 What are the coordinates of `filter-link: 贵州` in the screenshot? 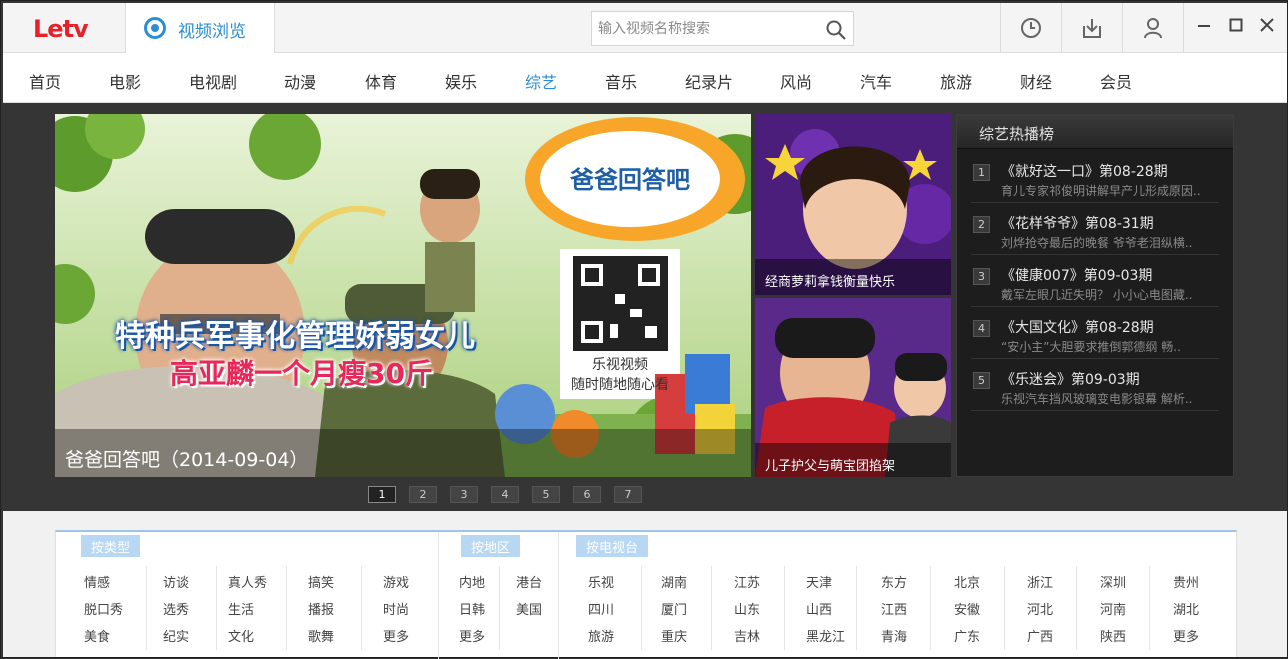 It's located at (1186, 581).